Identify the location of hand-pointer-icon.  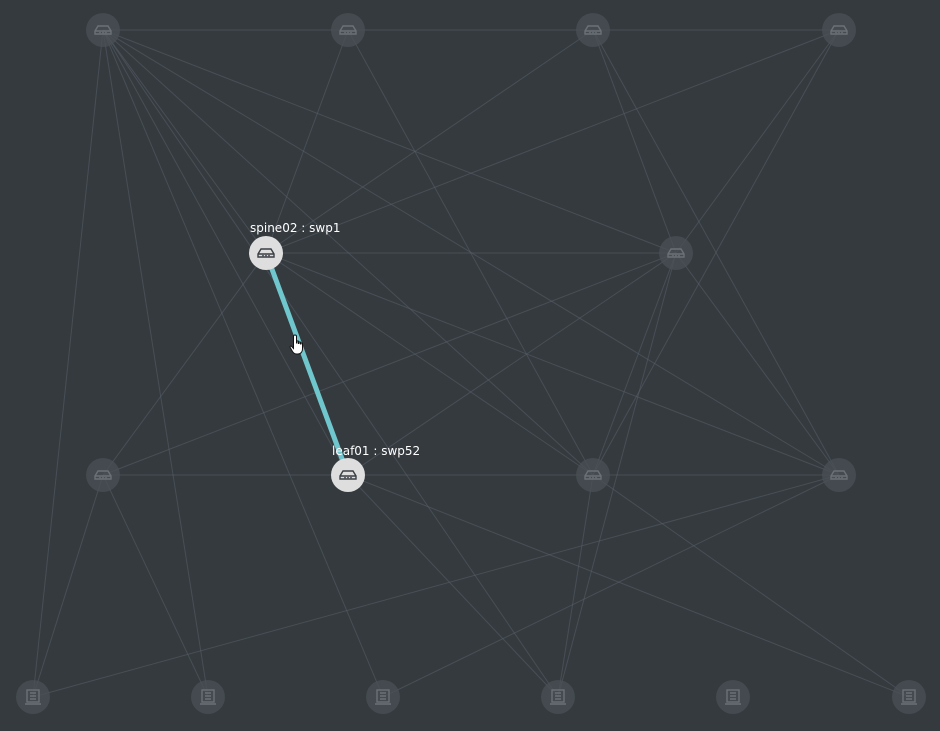
(296, 344).